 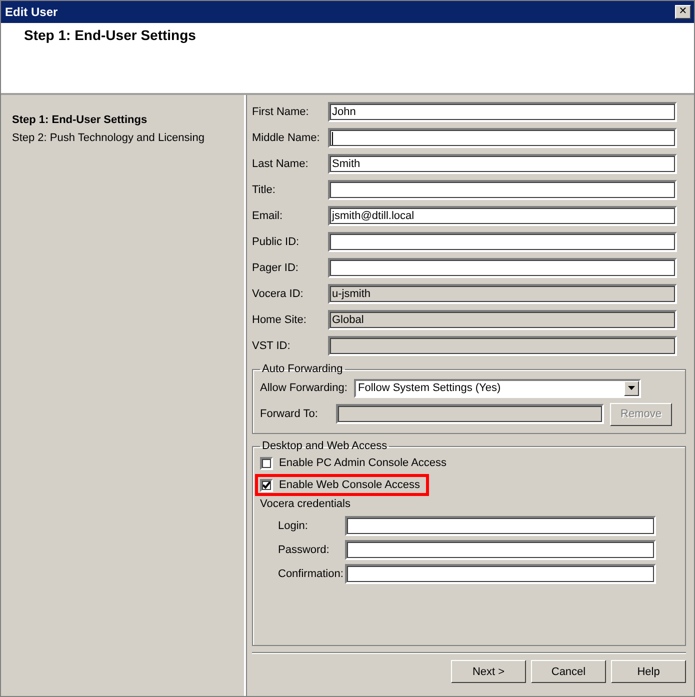 What do you see at coordinates (349, 485) in the screenshot?
I see `checkbox-label: Enable Web Console Access` at bounding box center [349, 485].